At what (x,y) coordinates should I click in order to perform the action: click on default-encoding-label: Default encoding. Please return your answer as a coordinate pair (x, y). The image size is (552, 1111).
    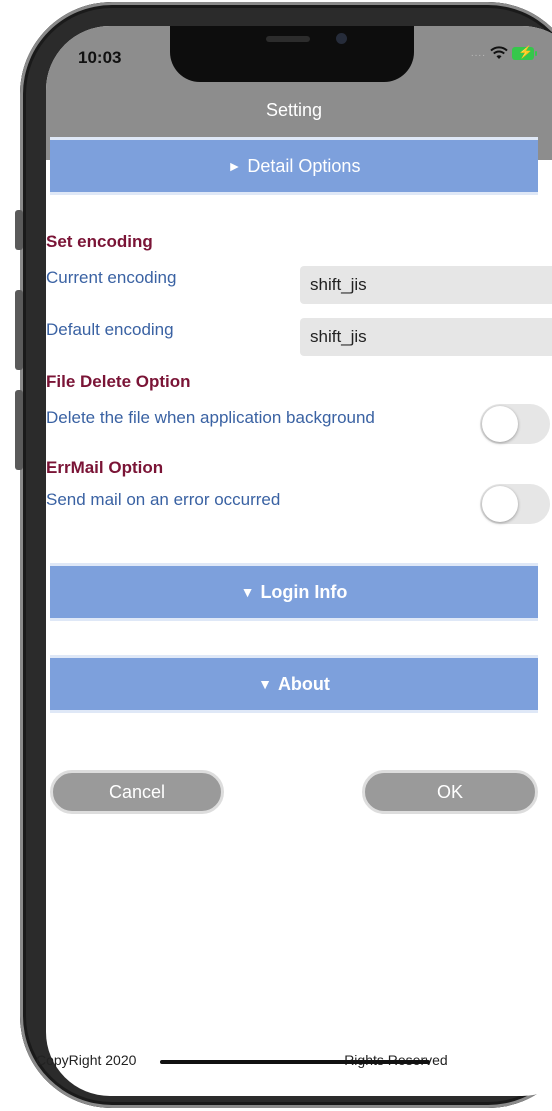
    Looking at the image, I should click on (110, 329).